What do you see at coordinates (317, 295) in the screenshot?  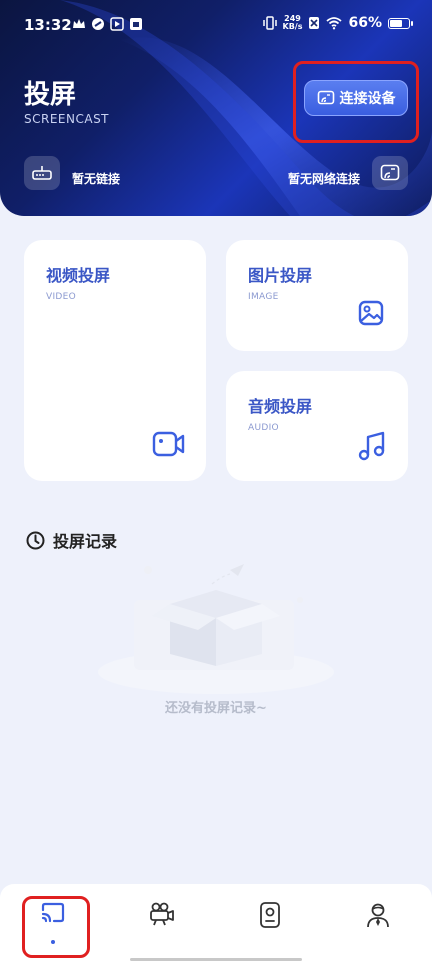 I see `image-cast-card: 图片投屏 IMAGE` at bounding box center [317, 295].